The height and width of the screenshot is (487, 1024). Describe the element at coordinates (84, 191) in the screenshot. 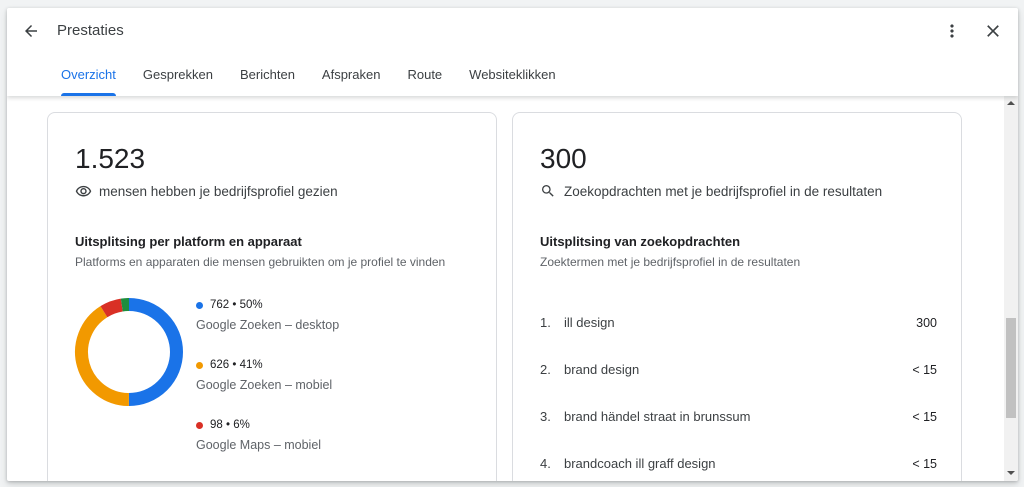

I see `eye-icon` at that location.